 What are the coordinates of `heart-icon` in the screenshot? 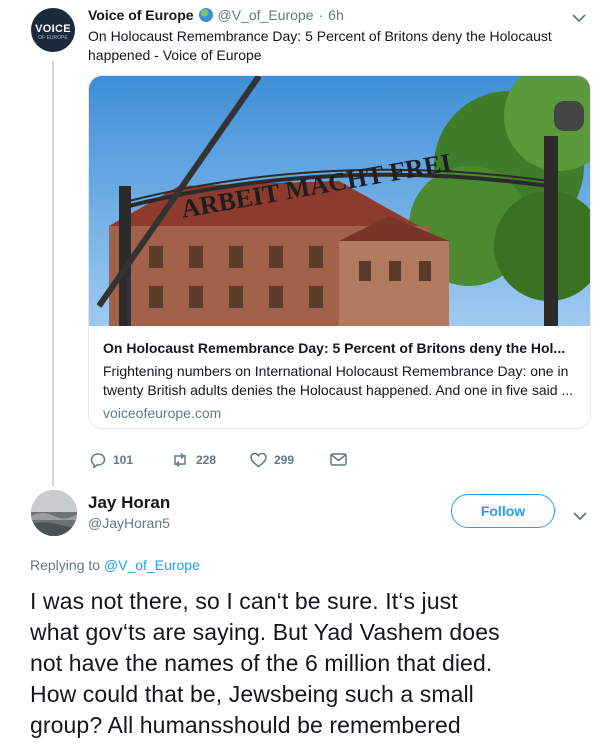 It's located at (258, 460).